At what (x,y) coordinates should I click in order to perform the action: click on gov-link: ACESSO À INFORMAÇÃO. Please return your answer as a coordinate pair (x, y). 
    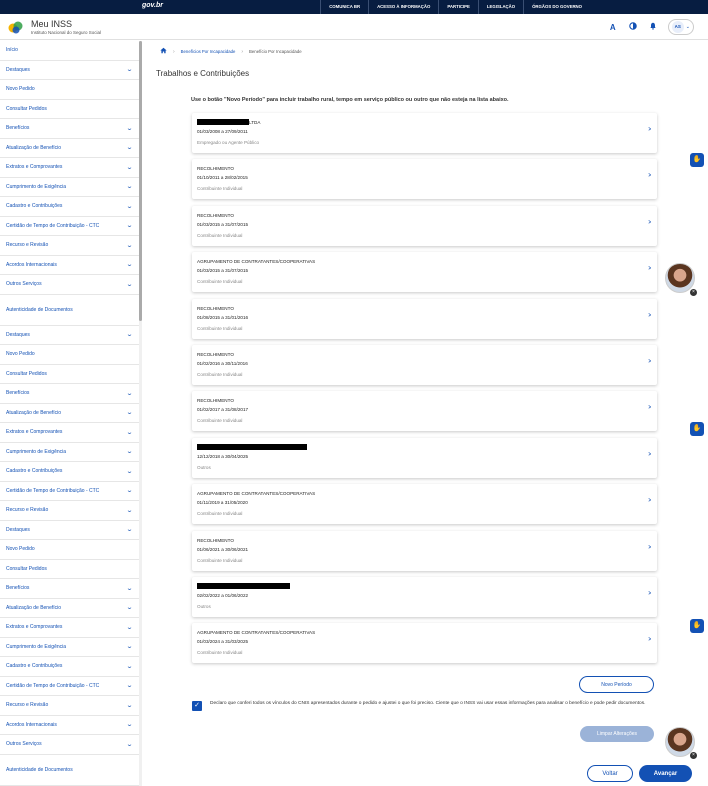
    Looking at the image, I should click on (403, 7).